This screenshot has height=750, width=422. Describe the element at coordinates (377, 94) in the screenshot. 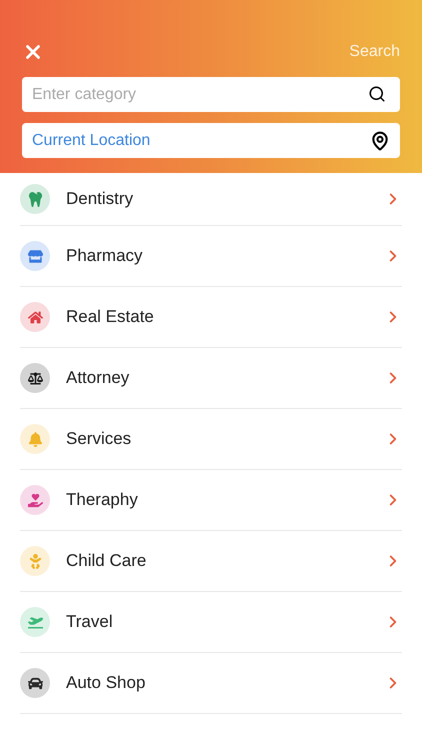

I see `search-icon` at that location.